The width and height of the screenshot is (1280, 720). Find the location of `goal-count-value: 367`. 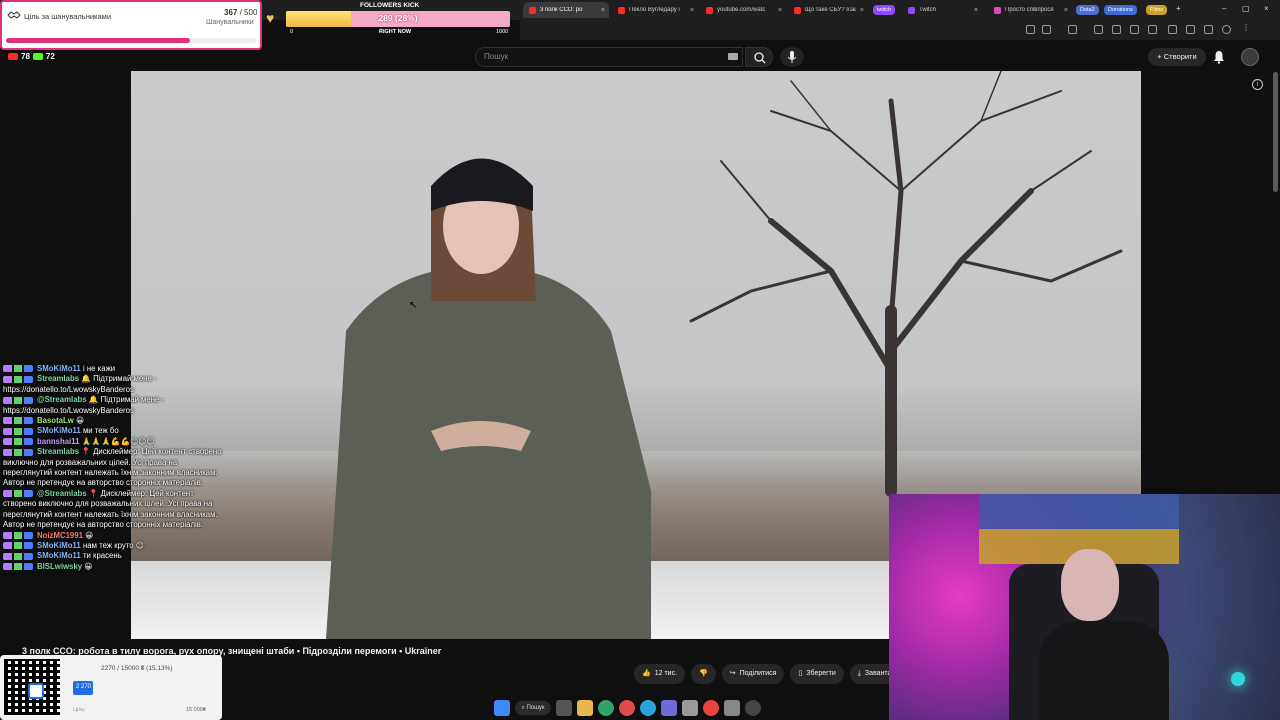

goal-count-value: 367 is located at coordinates (231, 12).